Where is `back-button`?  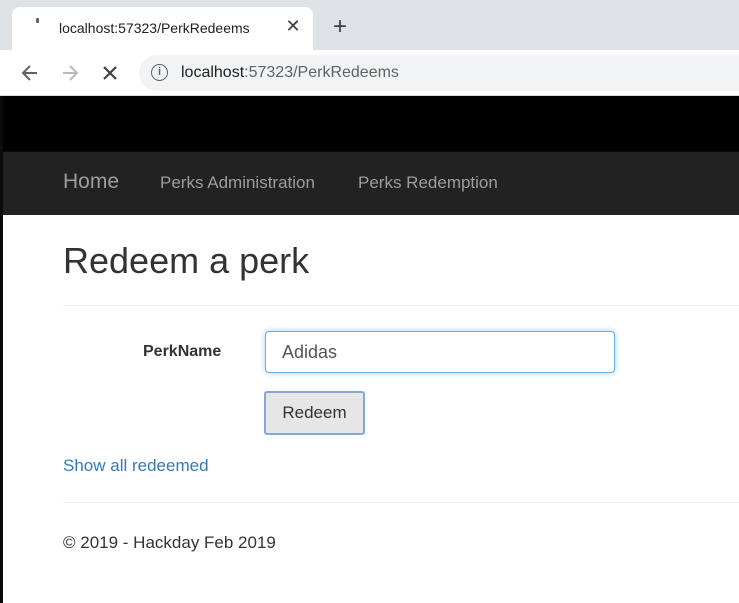 back-button is located at coordinates (30, 73).